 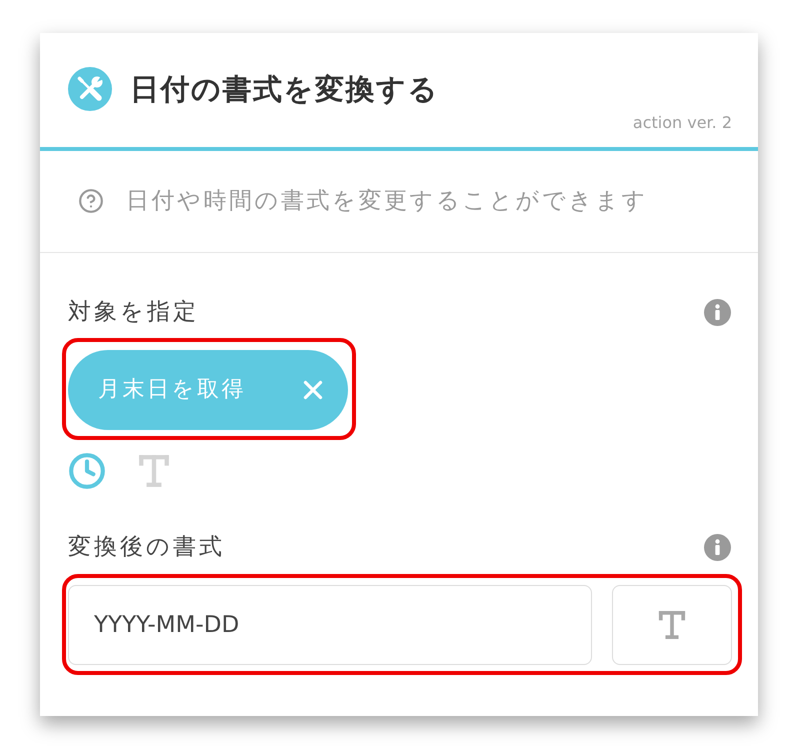 I want to click on format-input: YYYY-MM-DD, so click(x=330, y=625).